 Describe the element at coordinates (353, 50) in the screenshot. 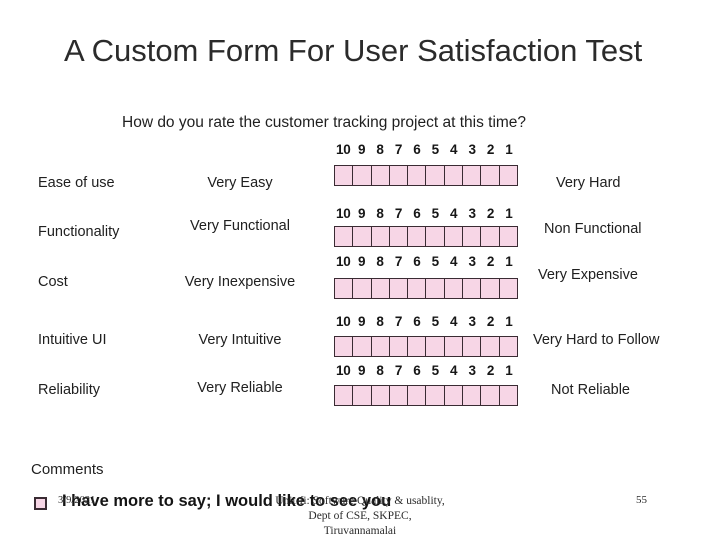

I see `page-title: A Custom Form For User Satisfaction Test` at that location.